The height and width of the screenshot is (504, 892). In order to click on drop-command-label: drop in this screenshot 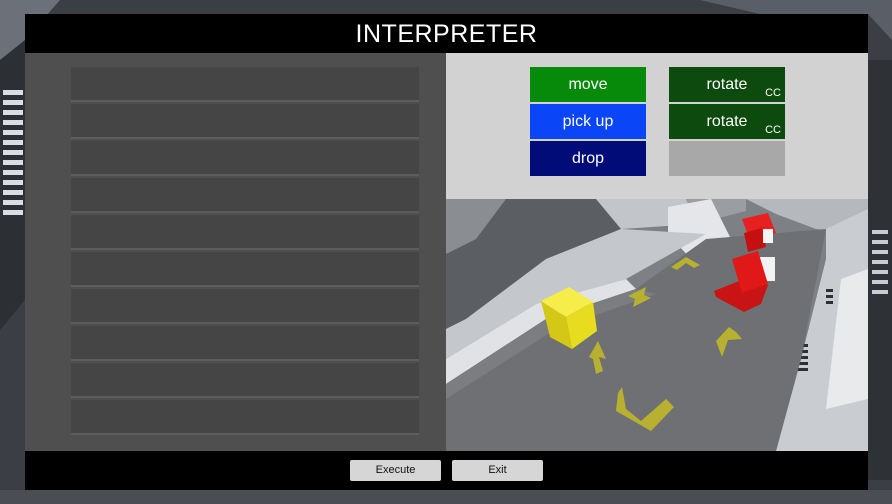, I will do `click(588, 158)`.